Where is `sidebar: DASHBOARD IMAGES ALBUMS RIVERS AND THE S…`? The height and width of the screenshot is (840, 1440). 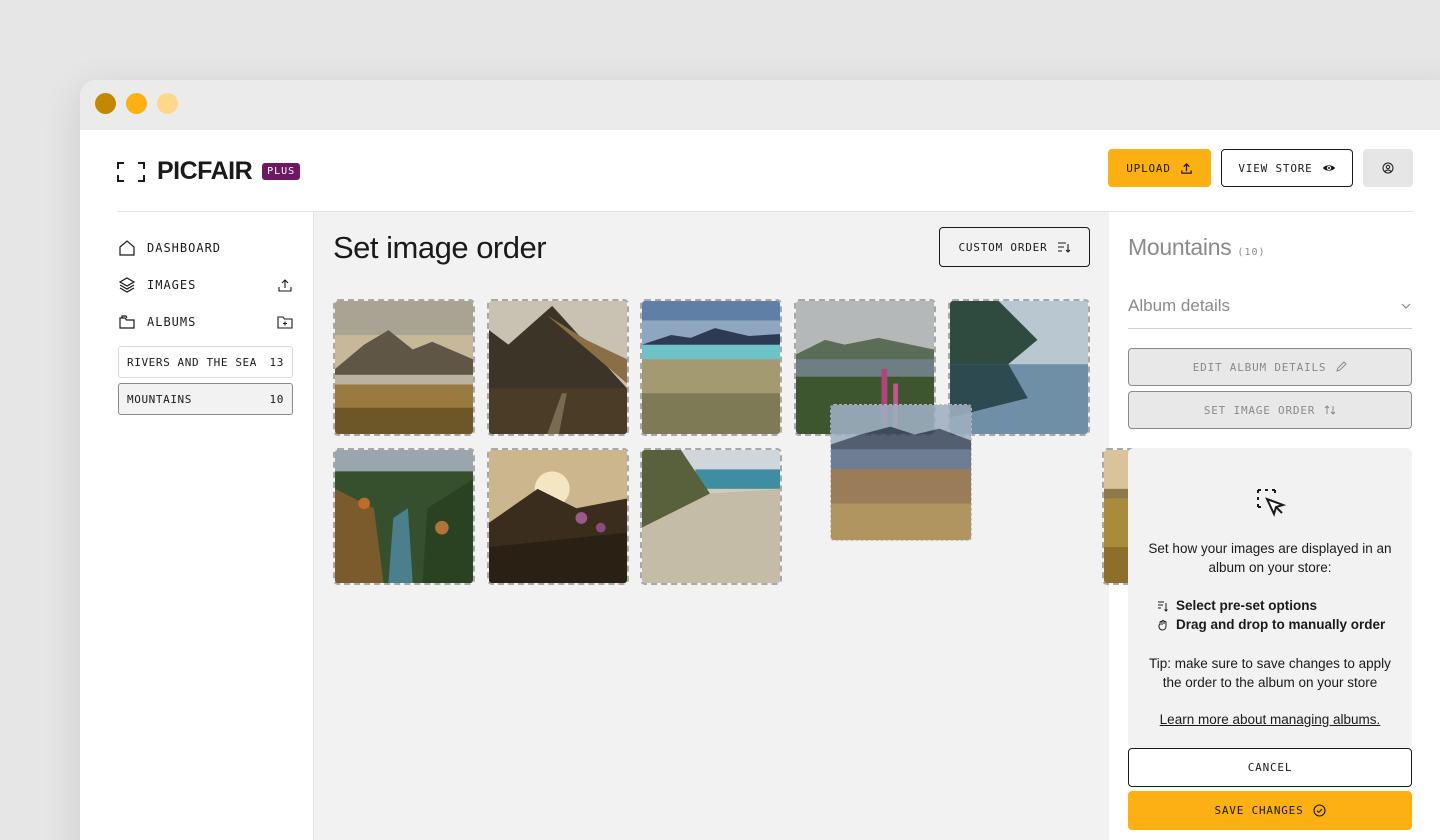
sidebar: DASHBOARD IMAGES ALBUMS RIVERS AND THE S… is located at coordinates (215, 525).